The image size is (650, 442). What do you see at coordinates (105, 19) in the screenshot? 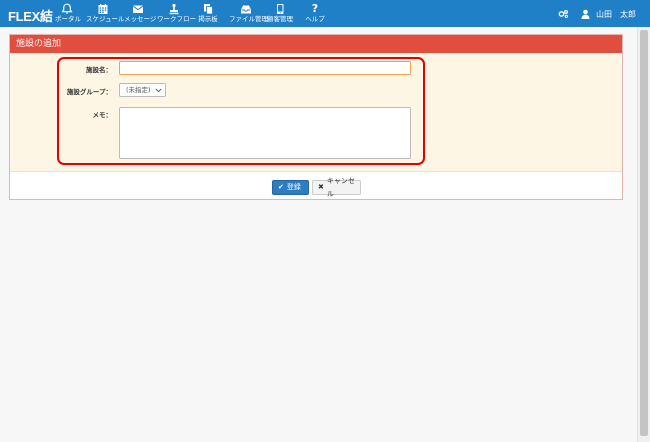
I see `nav-label: スケジュール` at bounding box center [105, 19].